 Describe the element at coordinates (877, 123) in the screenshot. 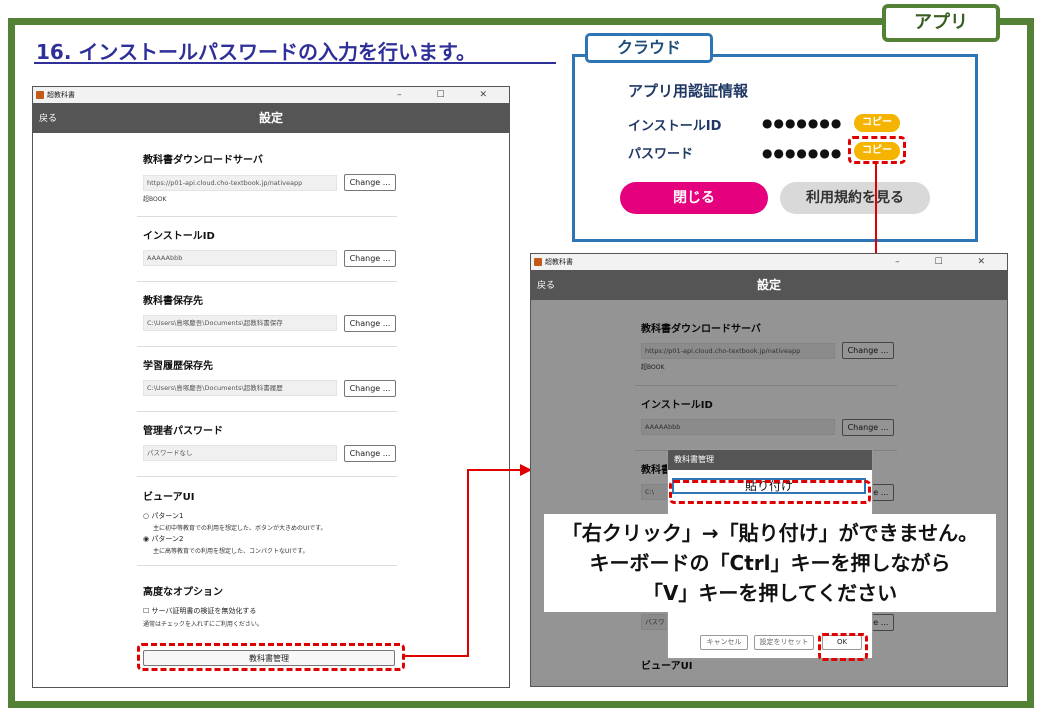

I see `copy-install-id-button: コピー` at that location.